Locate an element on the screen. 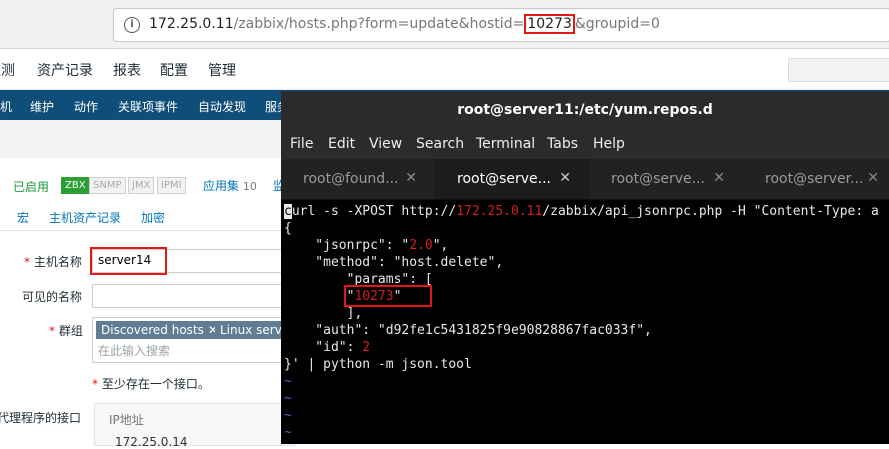 This screenshot has height=449, width=889. applications-link: 应用集 10 is located at coordinates (230, 185).